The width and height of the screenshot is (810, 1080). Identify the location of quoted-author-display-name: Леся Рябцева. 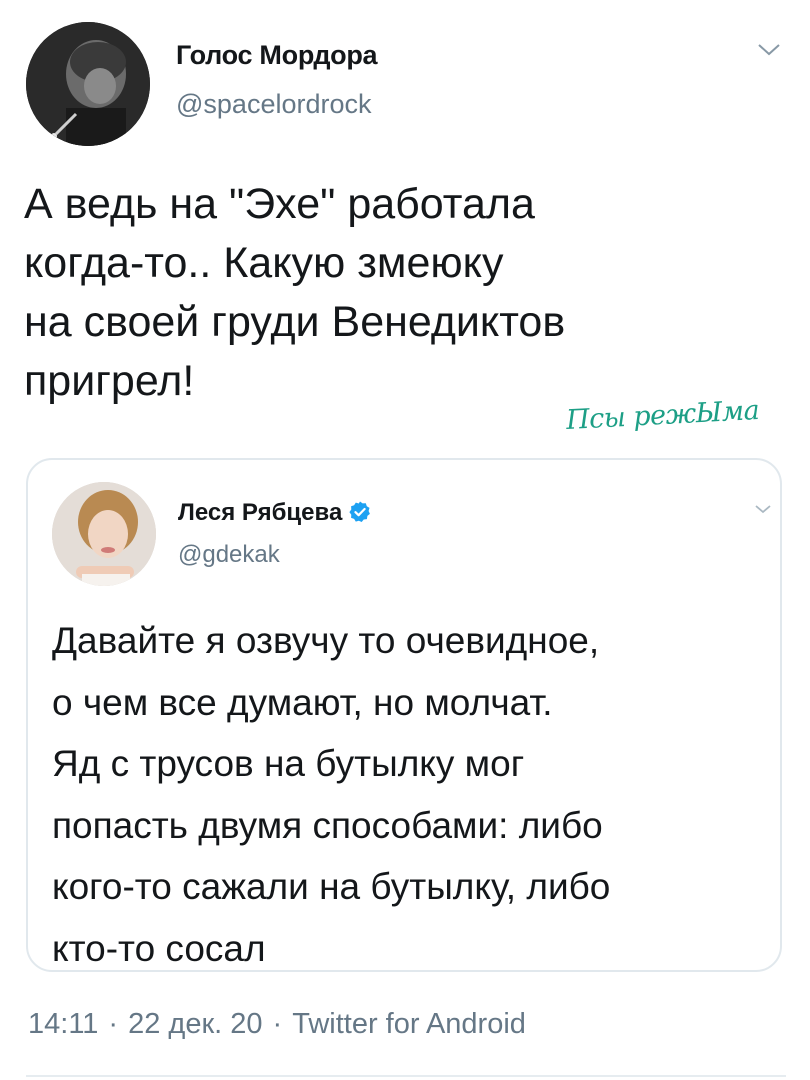
(260, 512).